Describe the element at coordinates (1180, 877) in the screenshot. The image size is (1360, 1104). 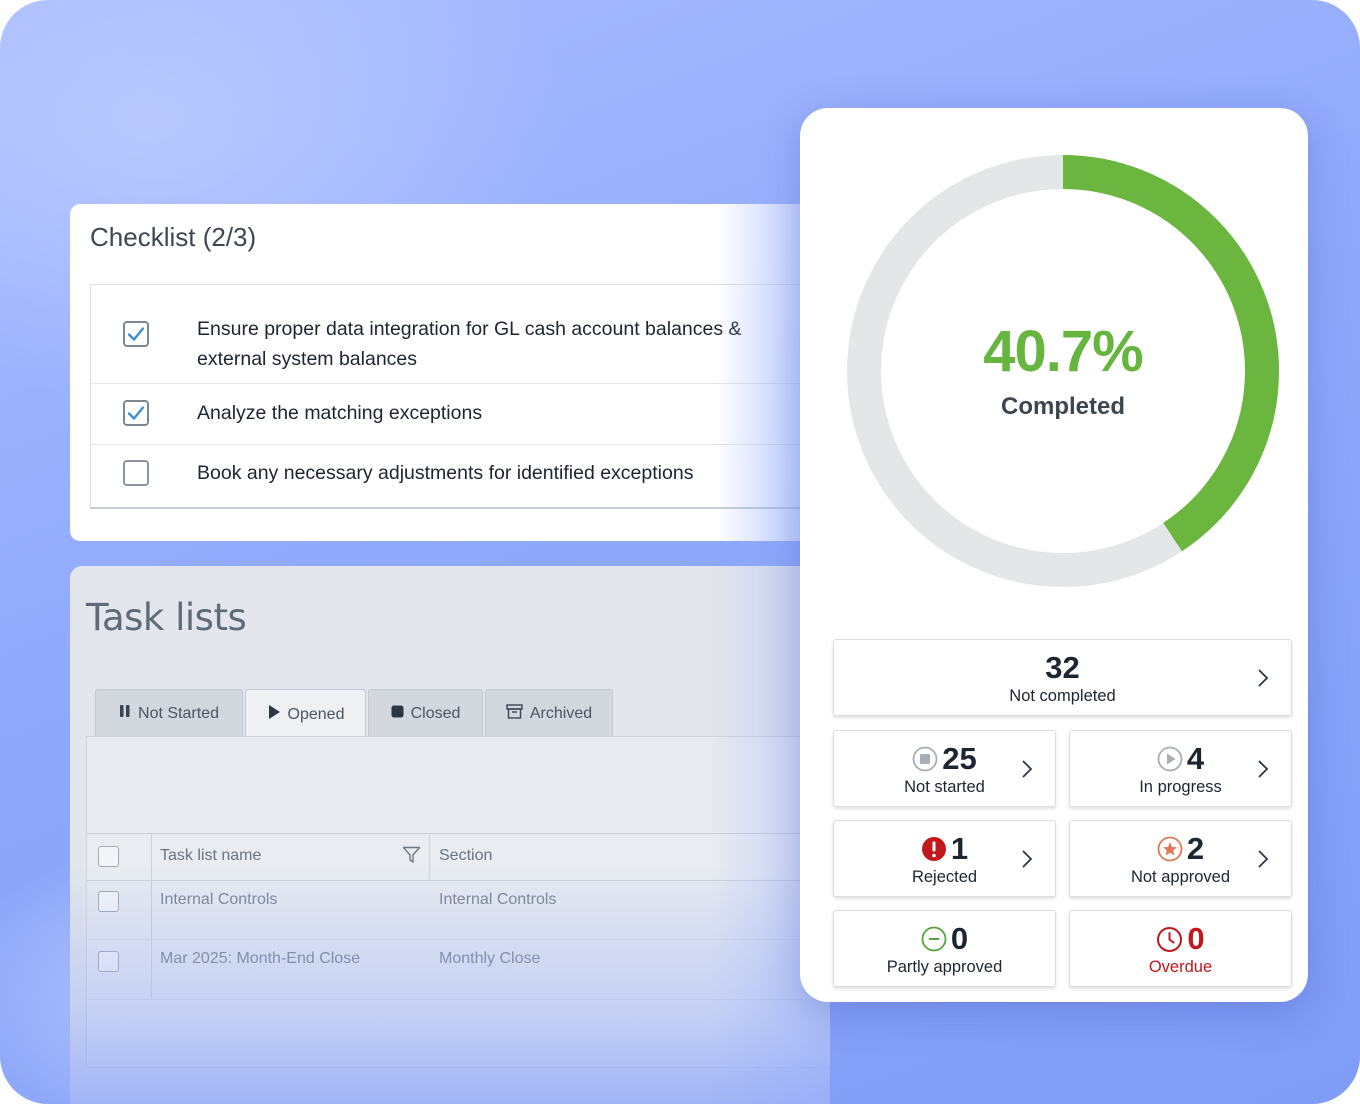
I see `stat-label: Not approved` at that location.